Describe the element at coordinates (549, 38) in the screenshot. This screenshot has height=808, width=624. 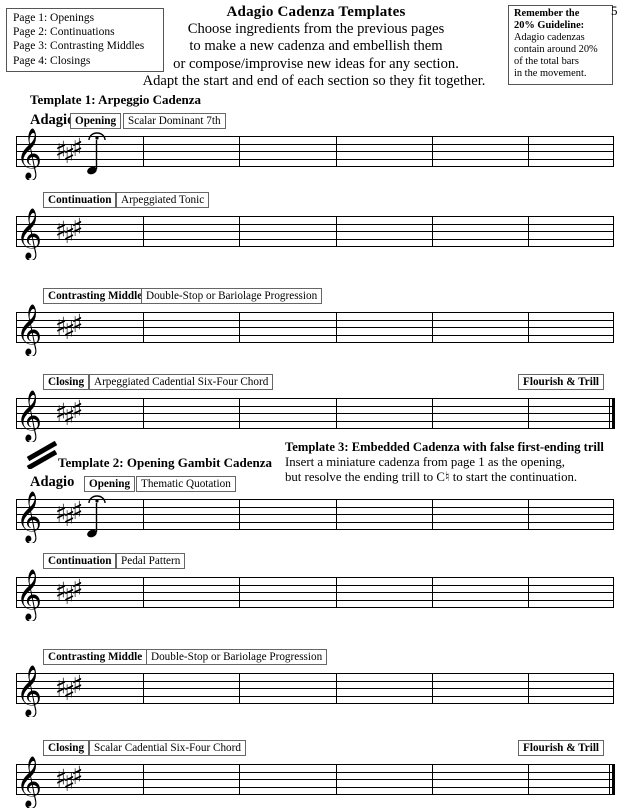
I see `guideline-body-line: Adagio cadenzas` at that location.